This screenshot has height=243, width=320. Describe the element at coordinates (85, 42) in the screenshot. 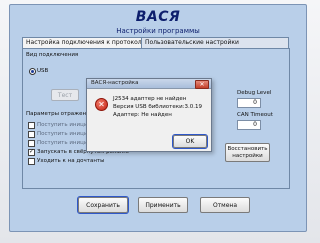

I see `tab-connection: Настройка подключения к протоколу` at that location.